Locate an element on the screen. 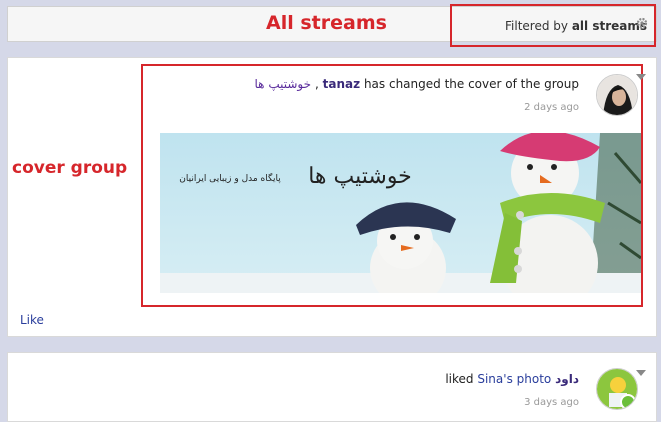  story-headline: liked Sina's photo داود is located at coordinates (512, 379).